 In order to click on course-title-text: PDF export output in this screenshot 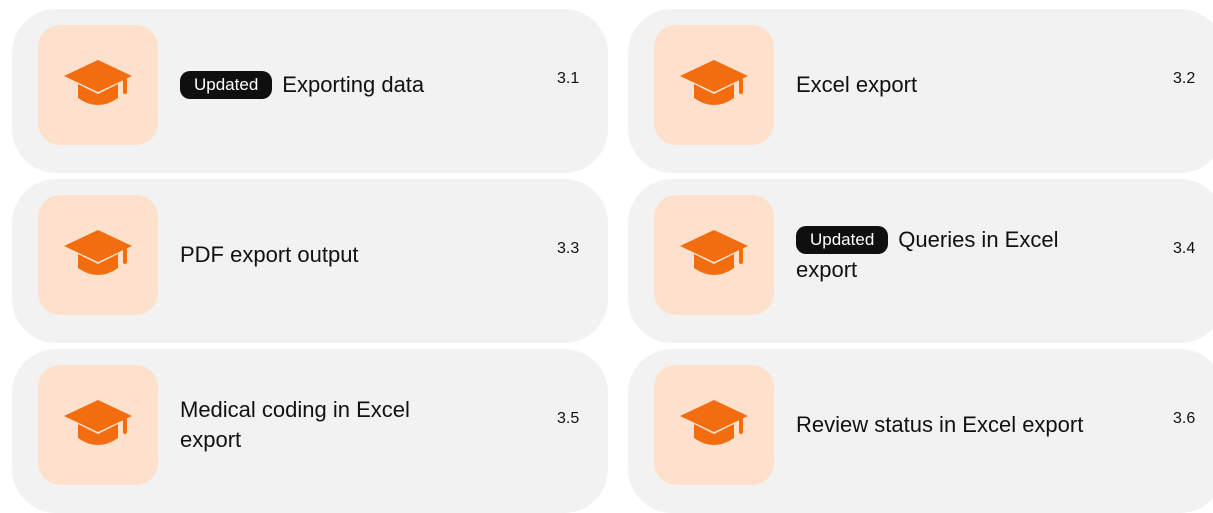, I will do `click(269, 254)`.